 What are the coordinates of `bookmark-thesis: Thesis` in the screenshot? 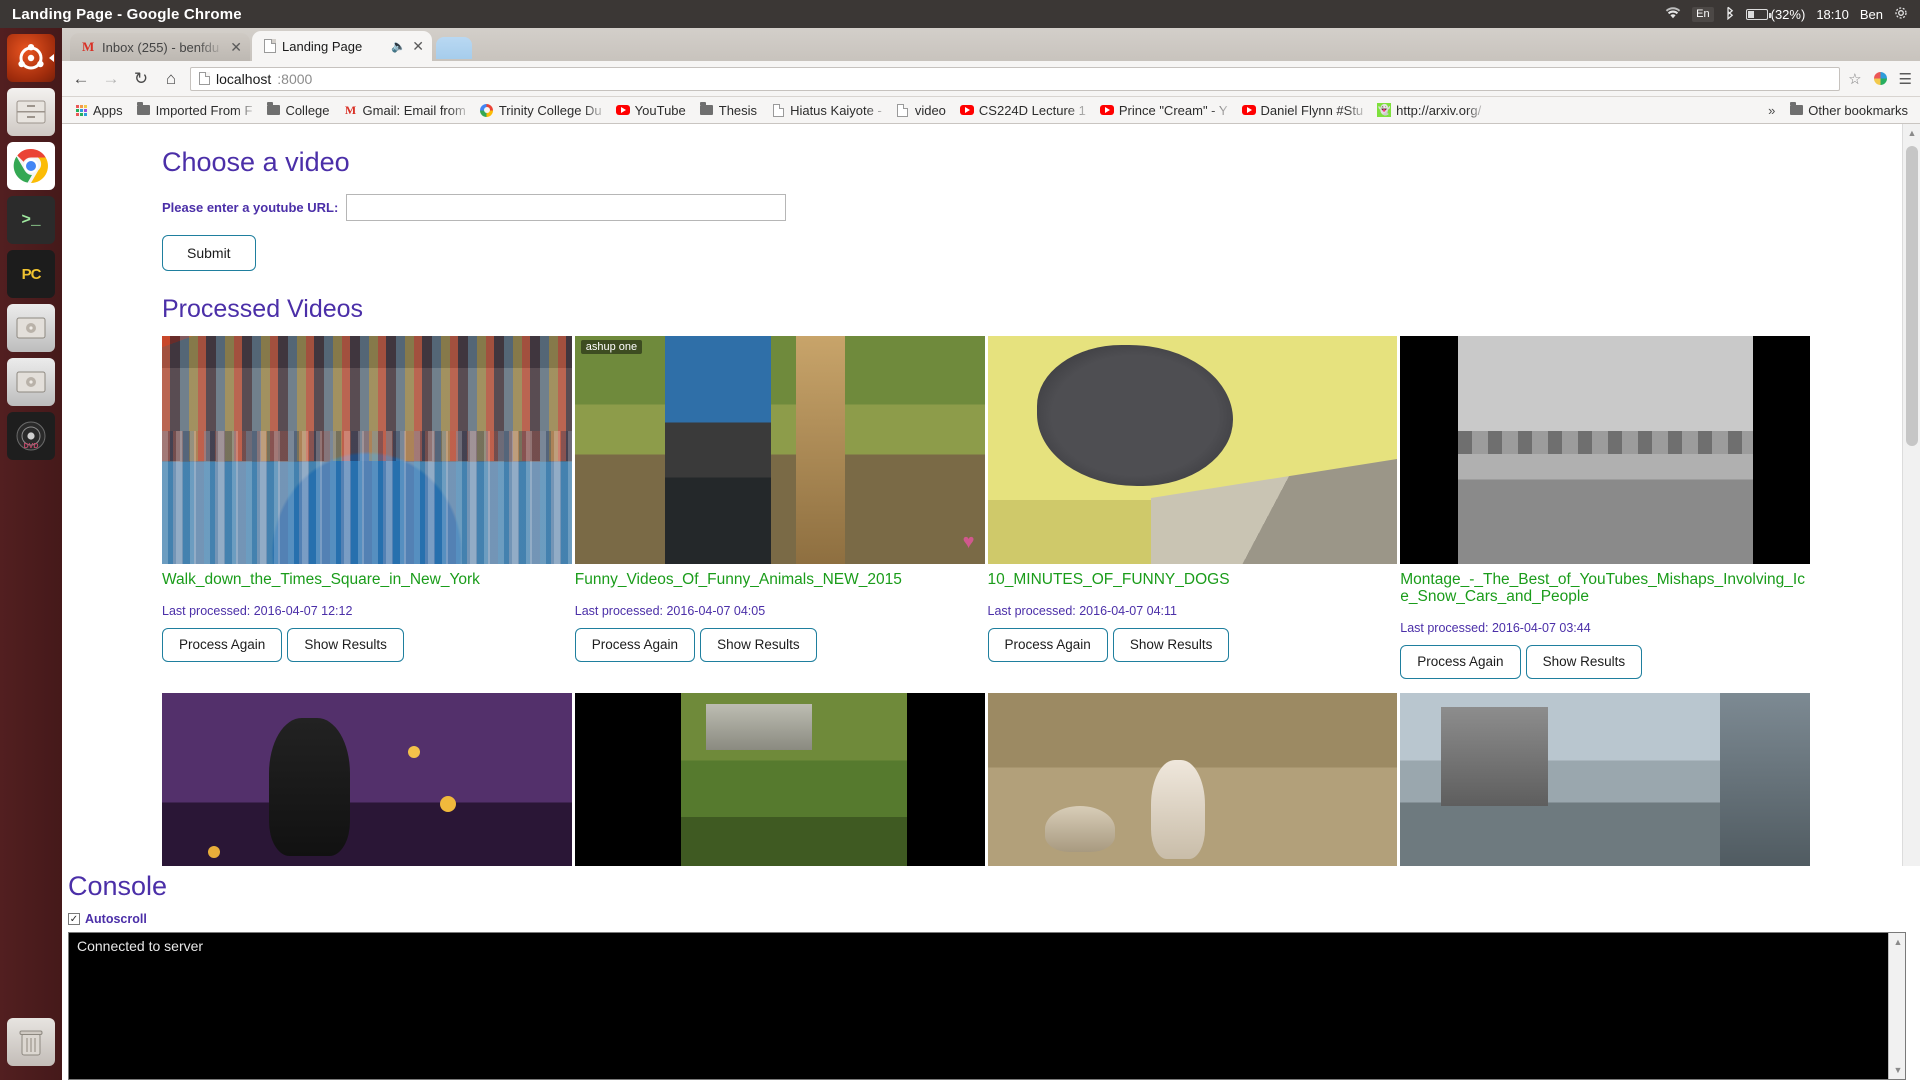 It's located at (728, 110).